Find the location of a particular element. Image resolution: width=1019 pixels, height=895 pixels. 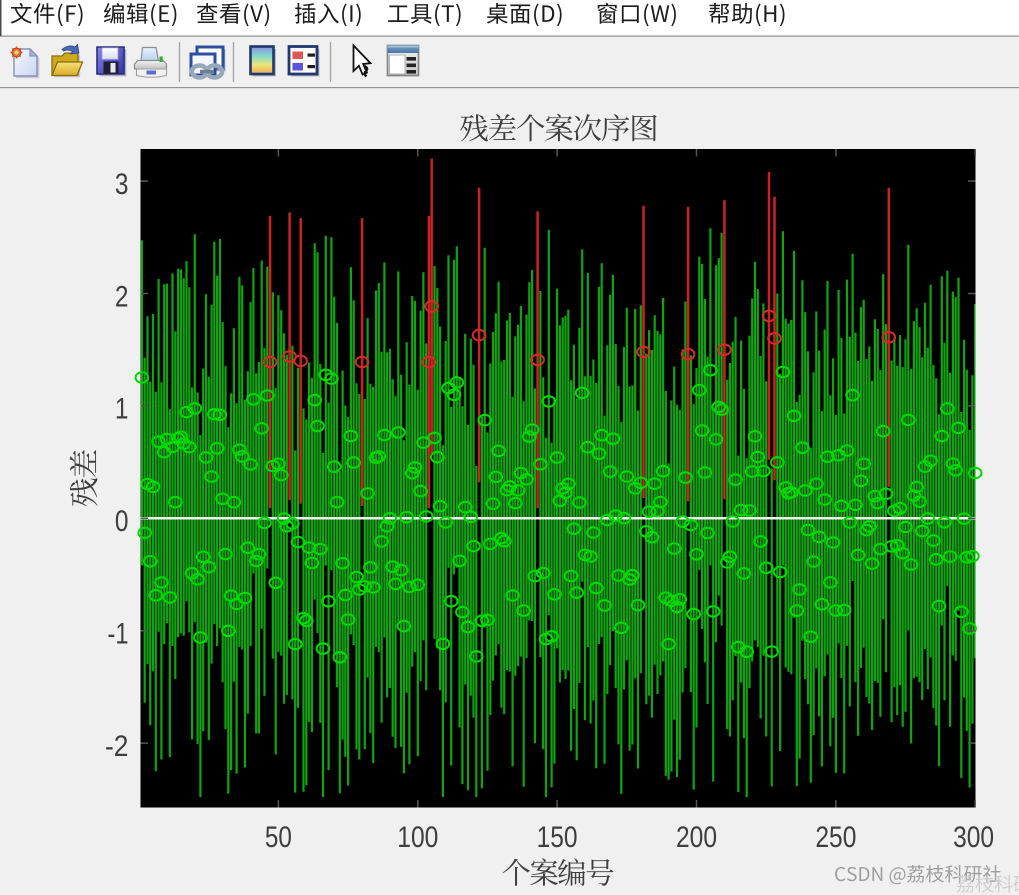

svg-text: 150 is located at coordinates (557, 837).